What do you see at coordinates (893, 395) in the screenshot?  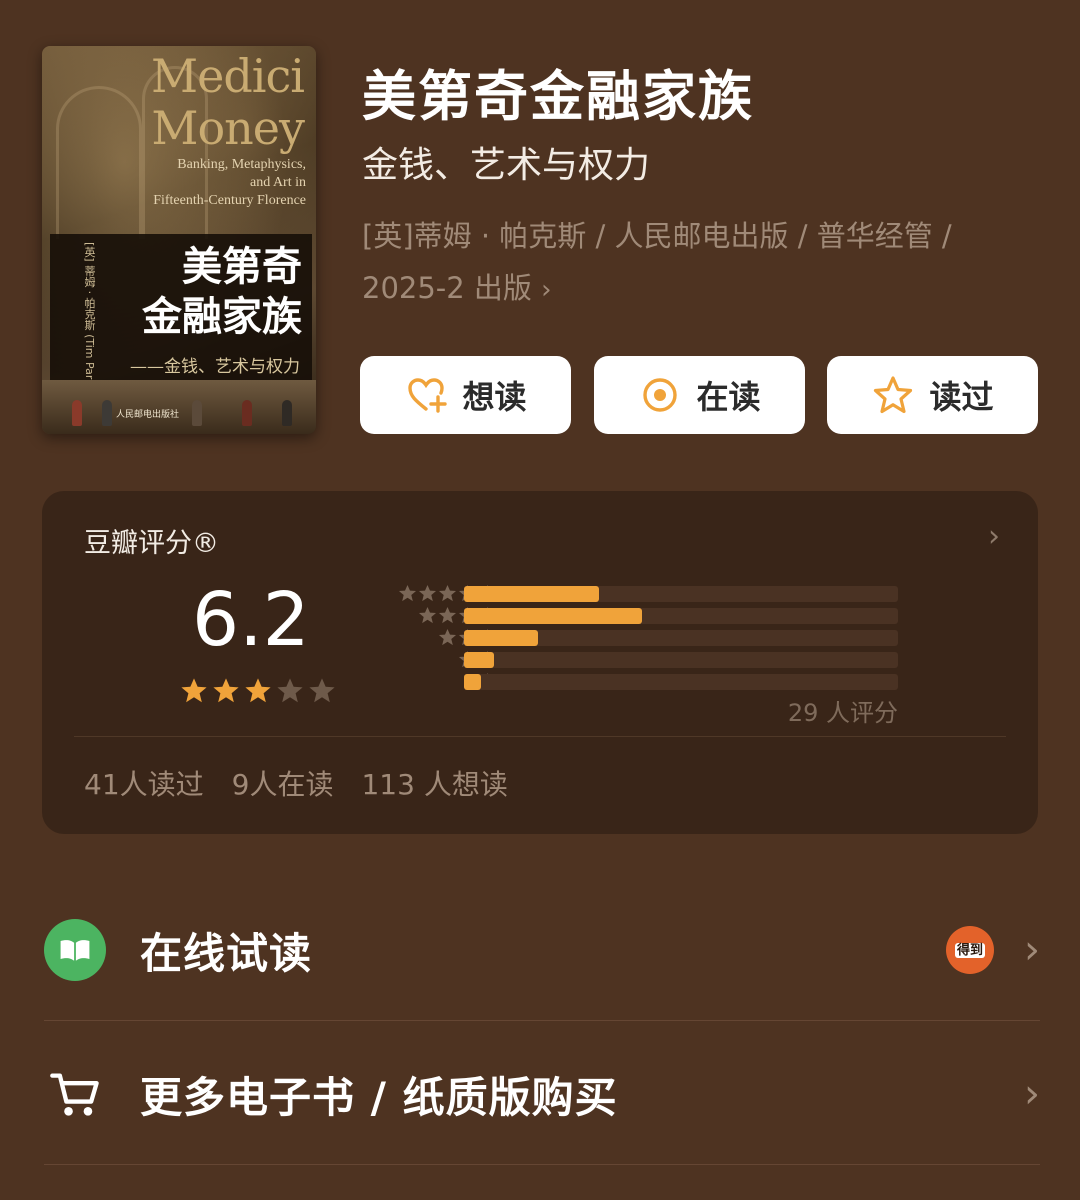 I see `star-outline-icon` at bounding box center [893, 395].